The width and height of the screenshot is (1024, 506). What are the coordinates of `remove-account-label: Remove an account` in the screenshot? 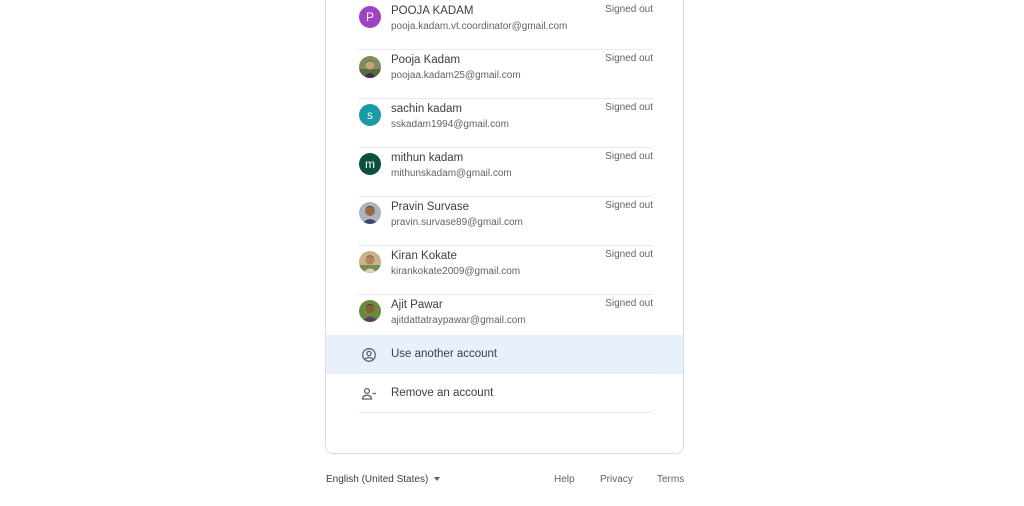 It's located at (442, 393).